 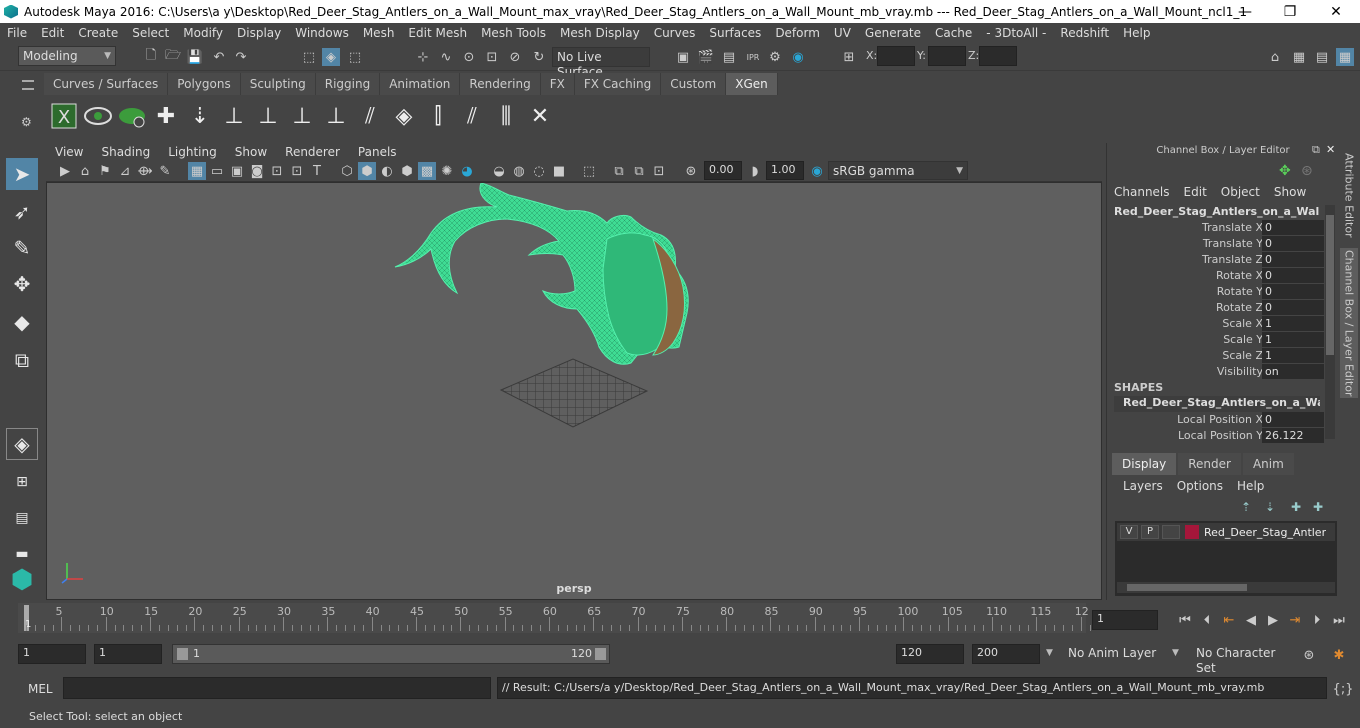 I want to click on menu-generate: Generate, so click(x=893, y=33).